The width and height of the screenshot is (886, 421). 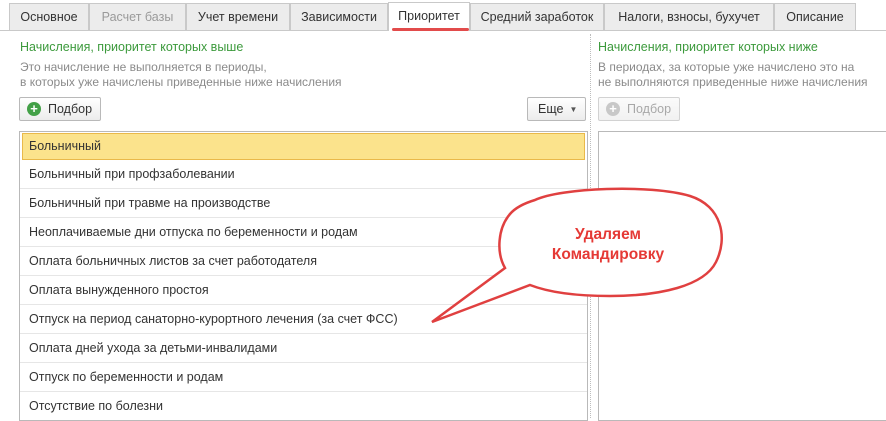 I want to click on tab-base-calculation: Расчет базы, so click(x=137, y=16).